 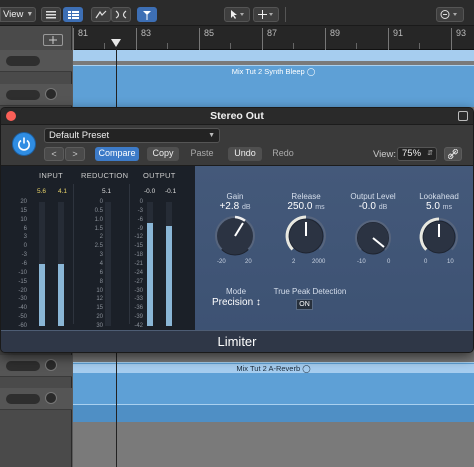 What do you see at coordinates (268, 71) in the screenshot?
I see `region-label: Mix Tut 2 Synth Bleep` at bounding box center [268, 71].